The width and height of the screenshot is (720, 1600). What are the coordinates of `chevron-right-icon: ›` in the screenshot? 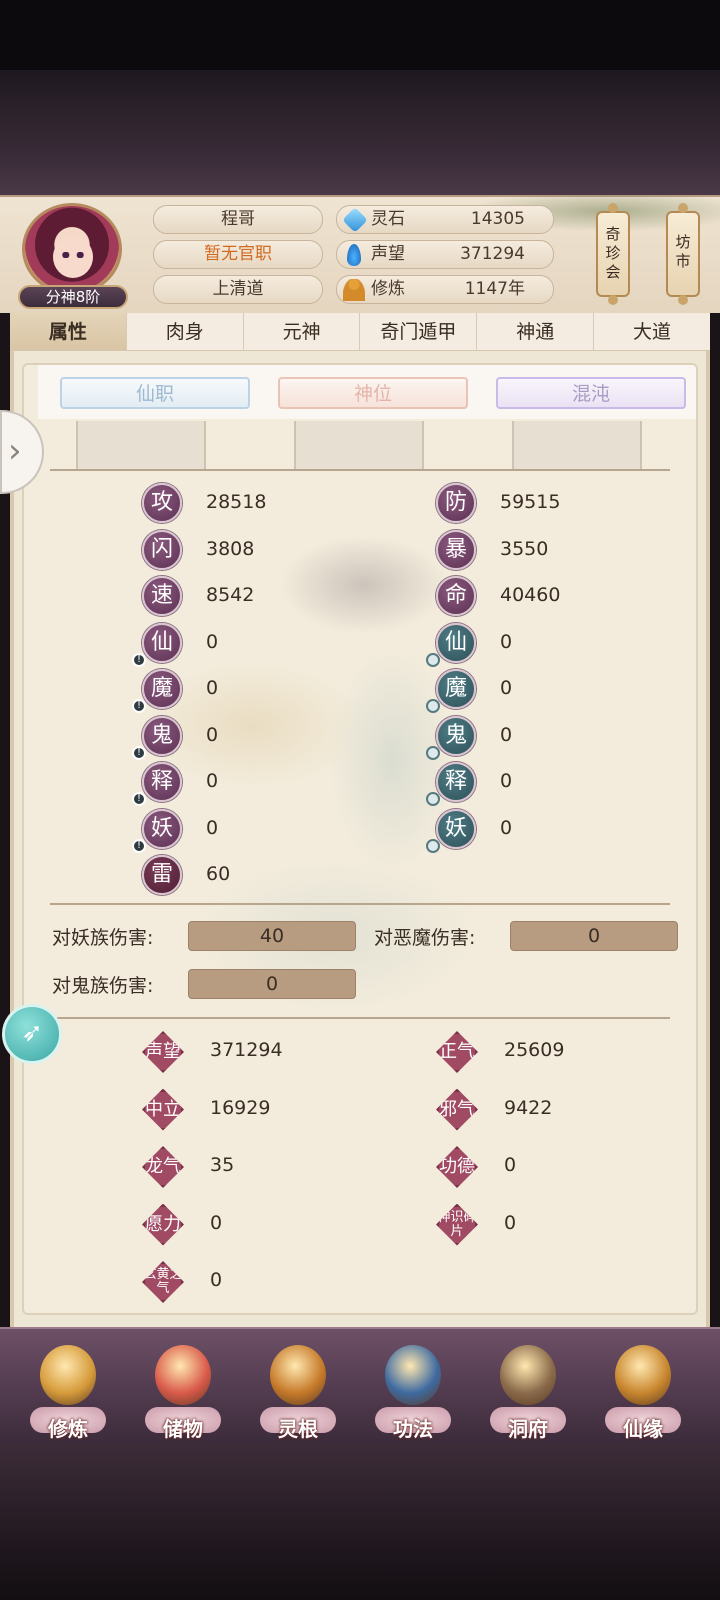 It's located at (15, 451).